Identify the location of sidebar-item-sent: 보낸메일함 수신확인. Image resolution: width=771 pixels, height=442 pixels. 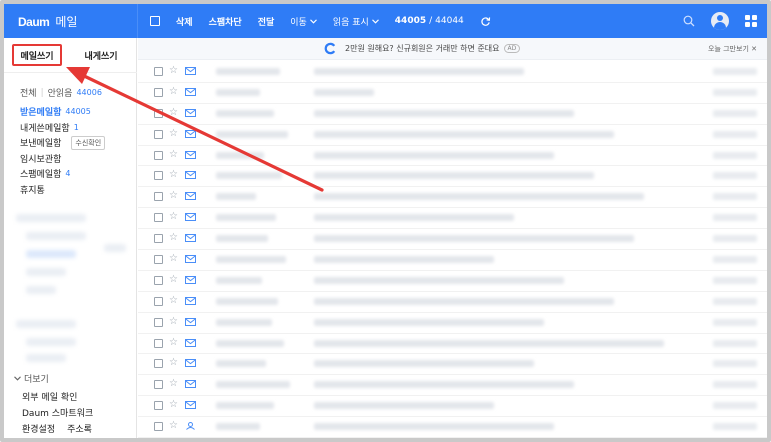
(76, 143).